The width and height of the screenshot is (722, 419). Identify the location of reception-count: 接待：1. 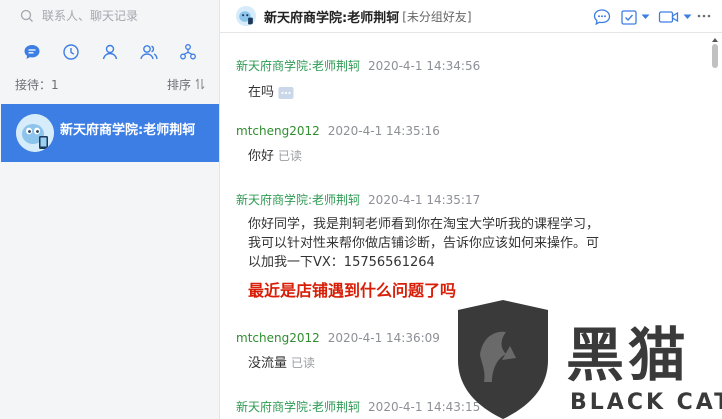
(37, 84).